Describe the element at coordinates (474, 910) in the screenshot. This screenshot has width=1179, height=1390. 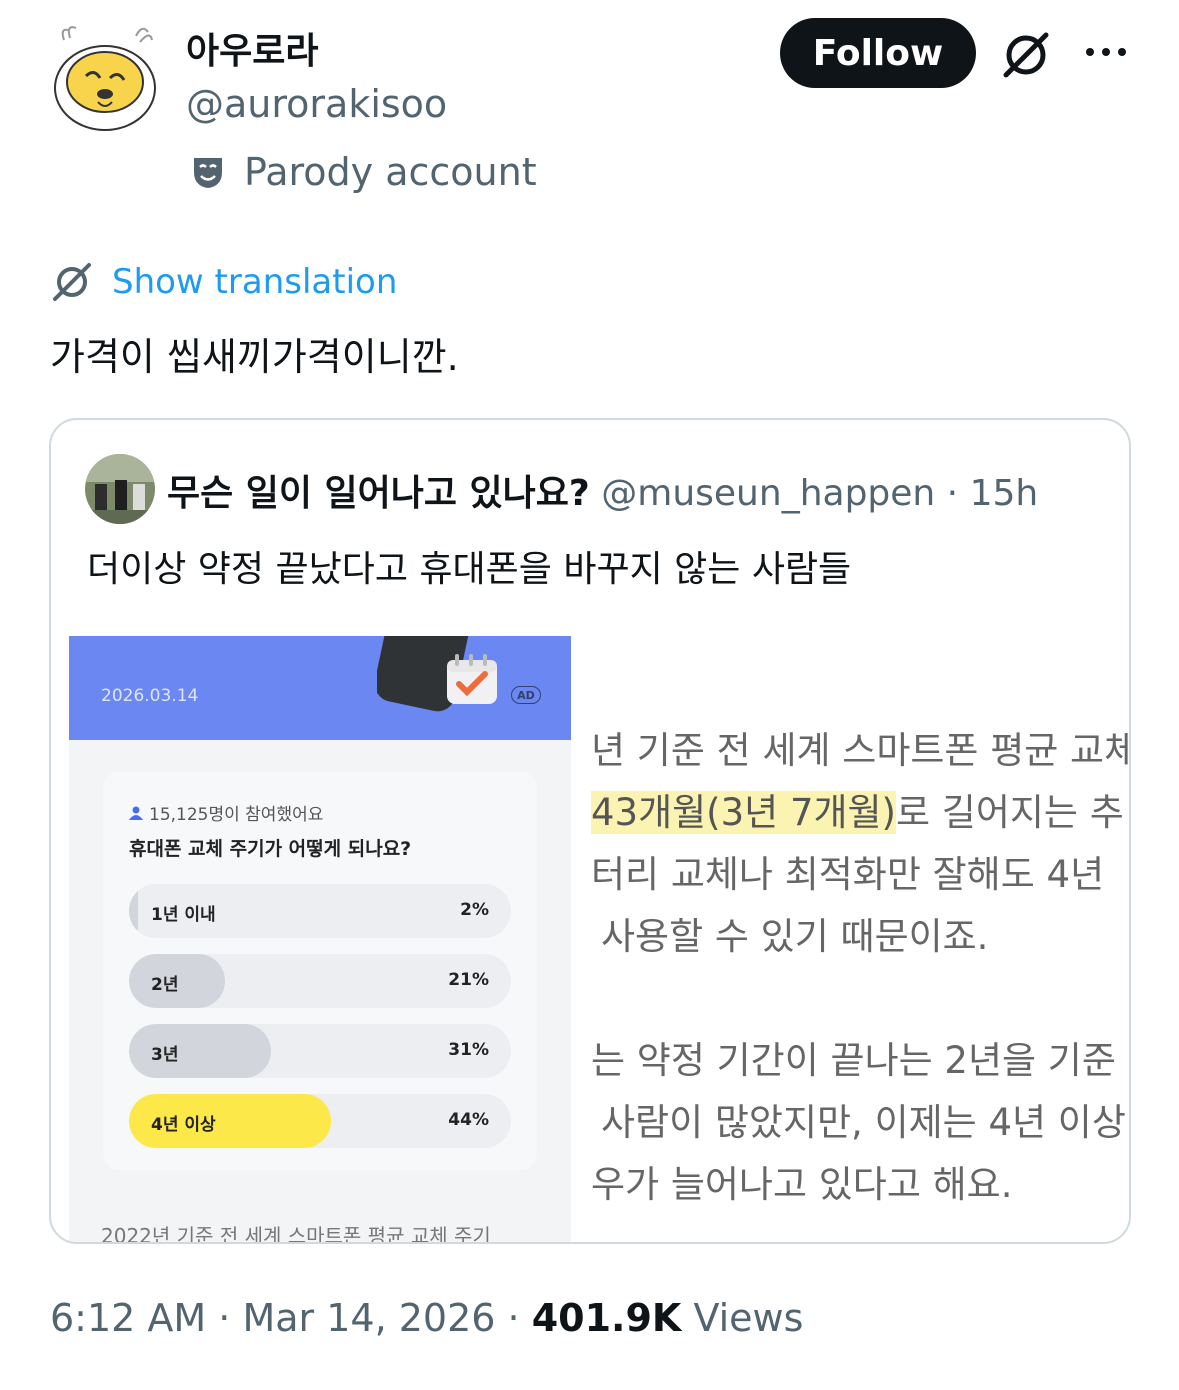
I see `poll-option-percent: 2%` at that location.